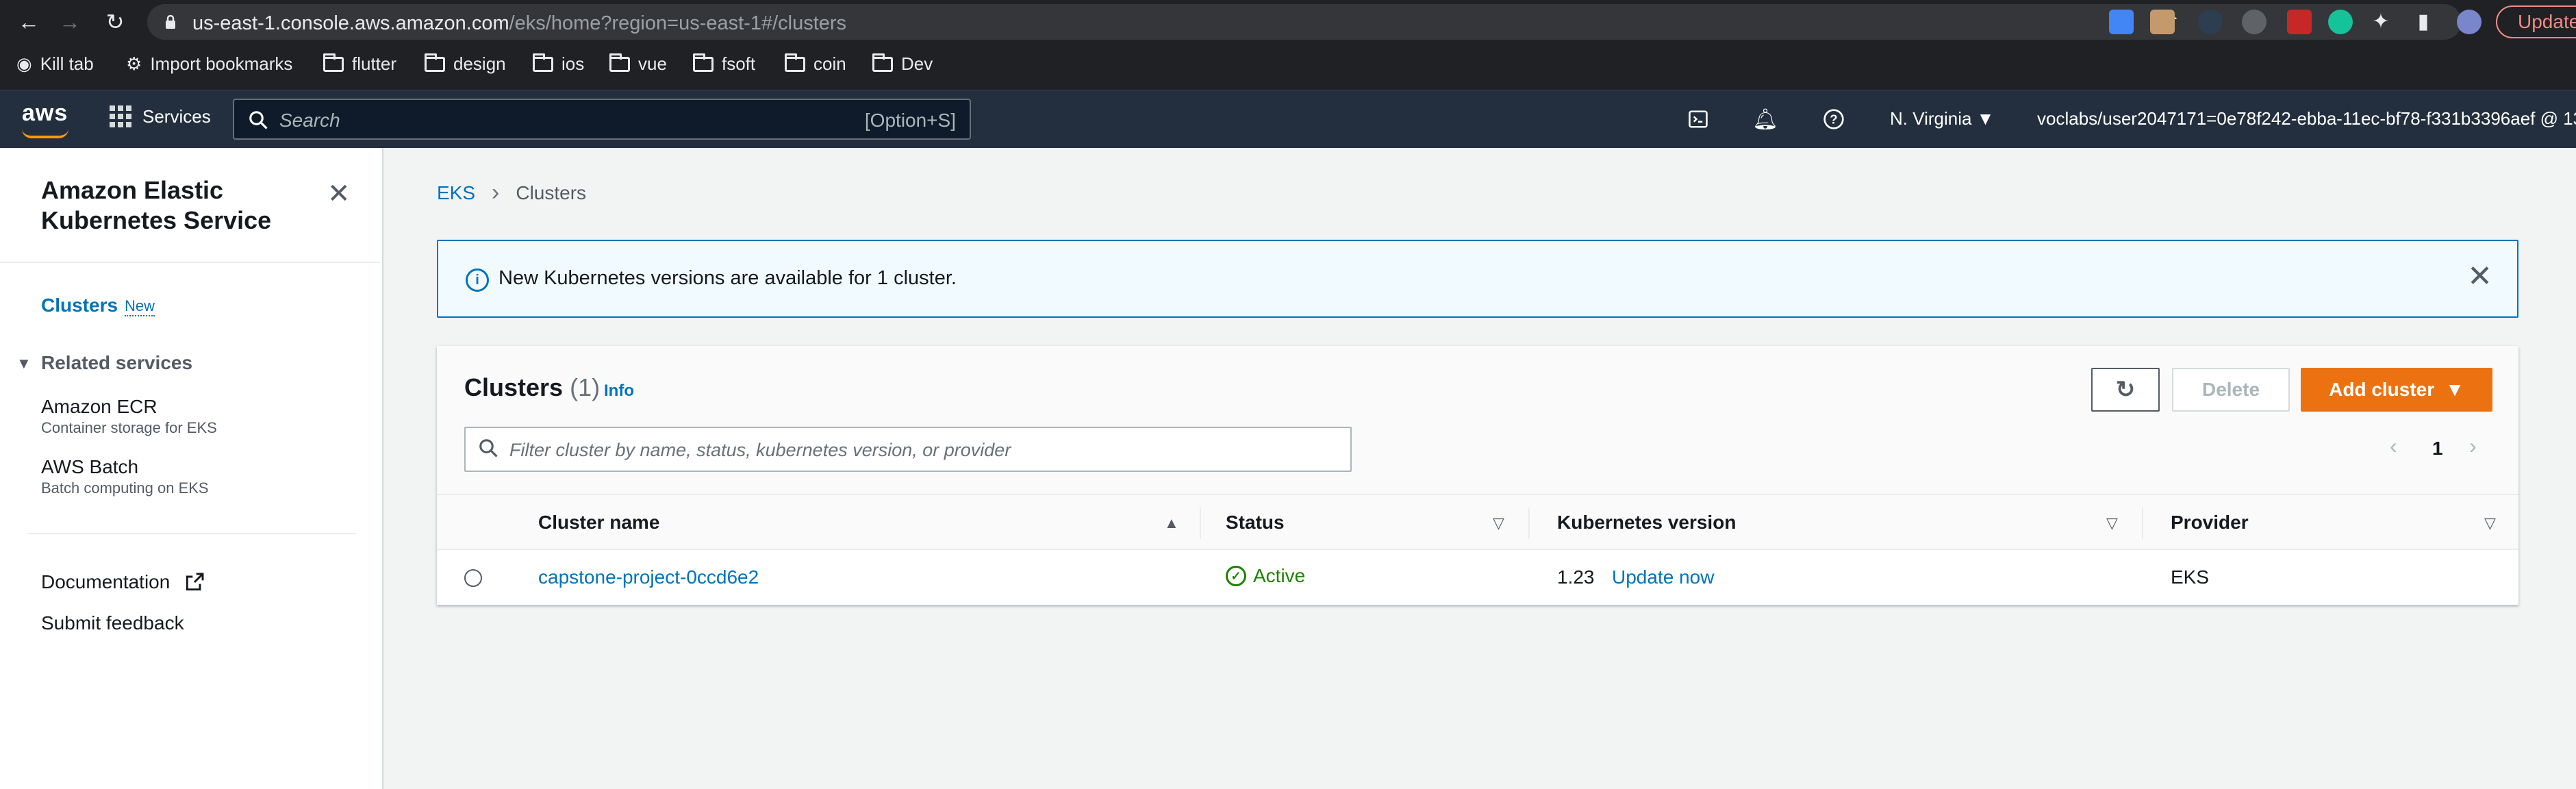  Describe the element at coordinates (1236, 576) in the screenshot. I see `check-circle-icon: ✓` at that location.